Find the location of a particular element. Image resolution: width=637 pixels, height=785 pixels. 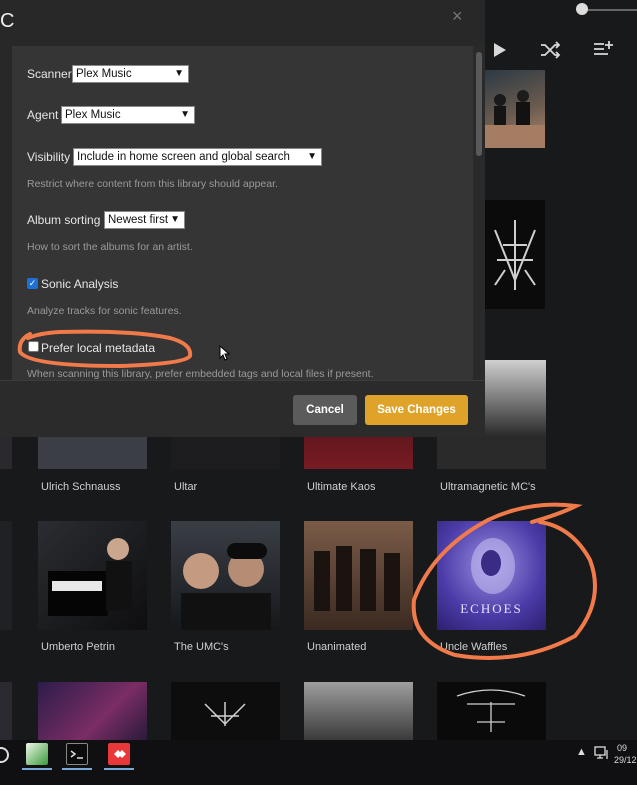

mouse-cursor-icon is located at coordinates (225, 353).